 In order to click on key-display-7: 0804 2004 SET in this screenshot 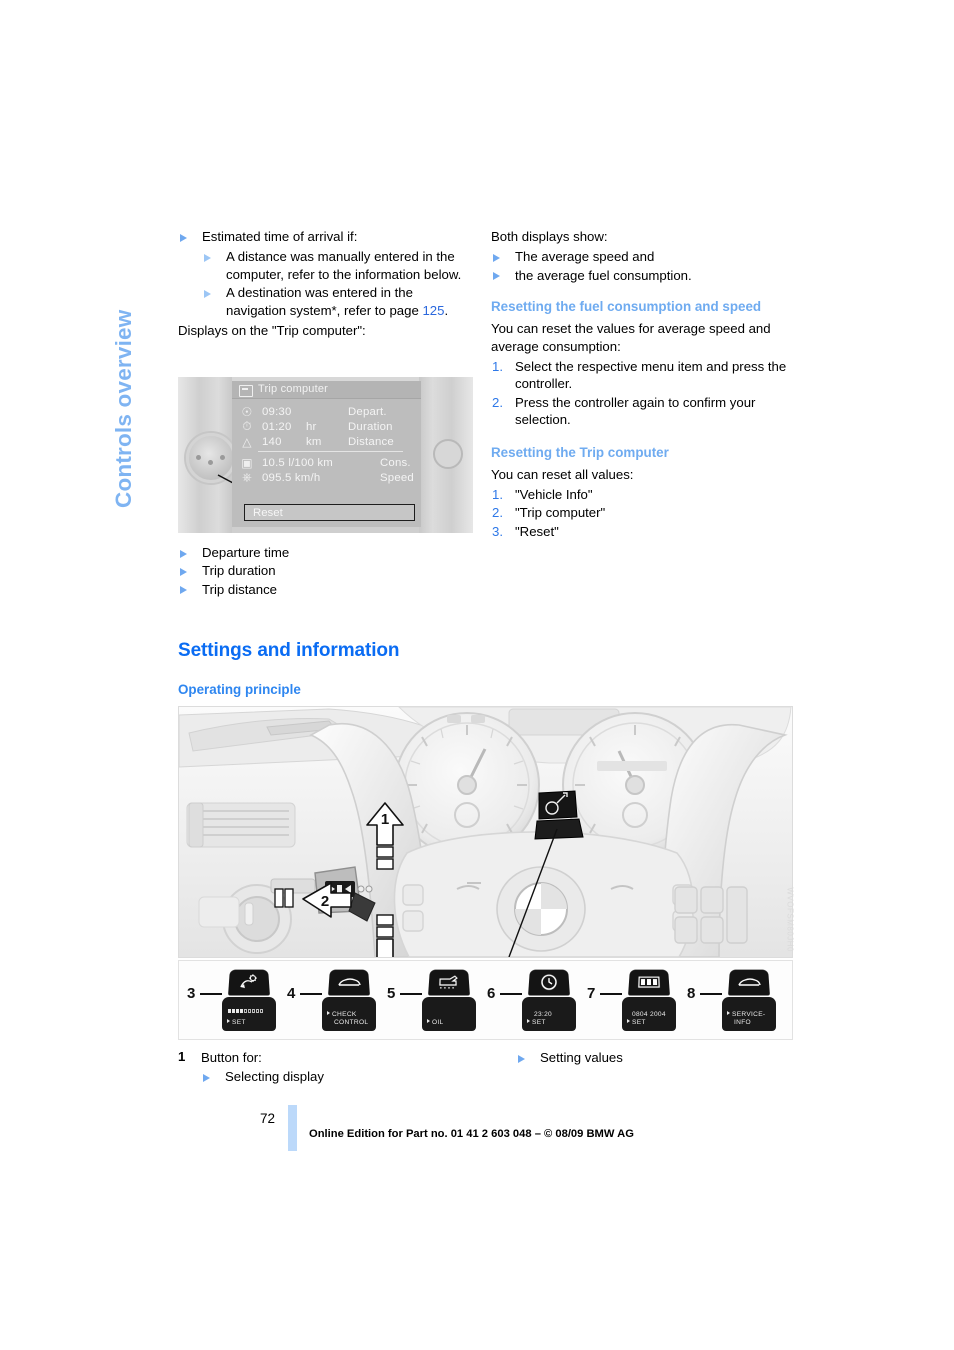, I will do `click(649, 1014)`.